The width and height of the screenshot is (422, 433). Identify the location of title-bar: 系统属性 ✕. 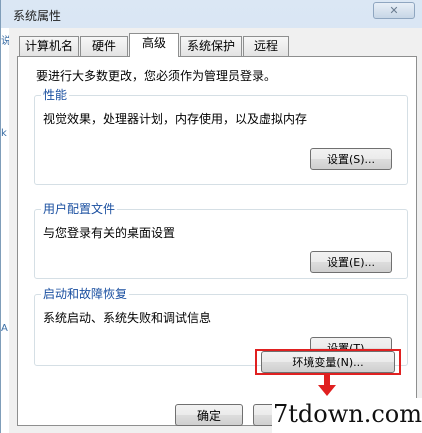
(211, 14).